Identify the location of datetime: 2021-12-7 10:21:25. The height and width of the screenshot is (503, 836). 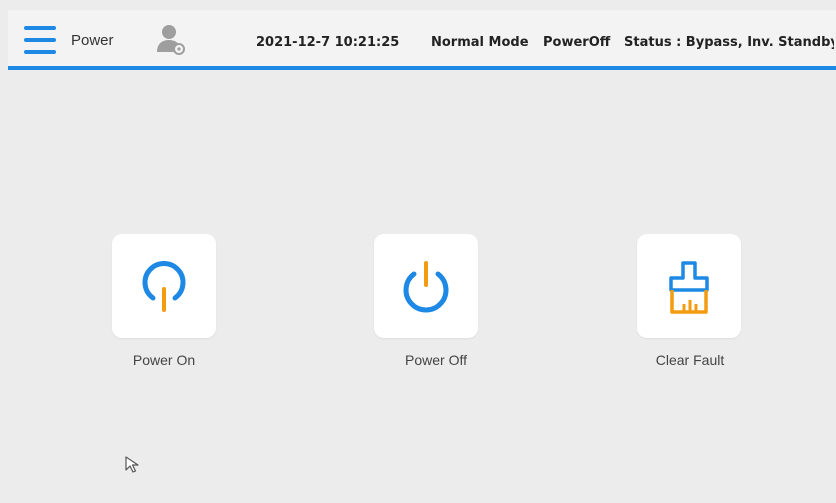
(328, 42).